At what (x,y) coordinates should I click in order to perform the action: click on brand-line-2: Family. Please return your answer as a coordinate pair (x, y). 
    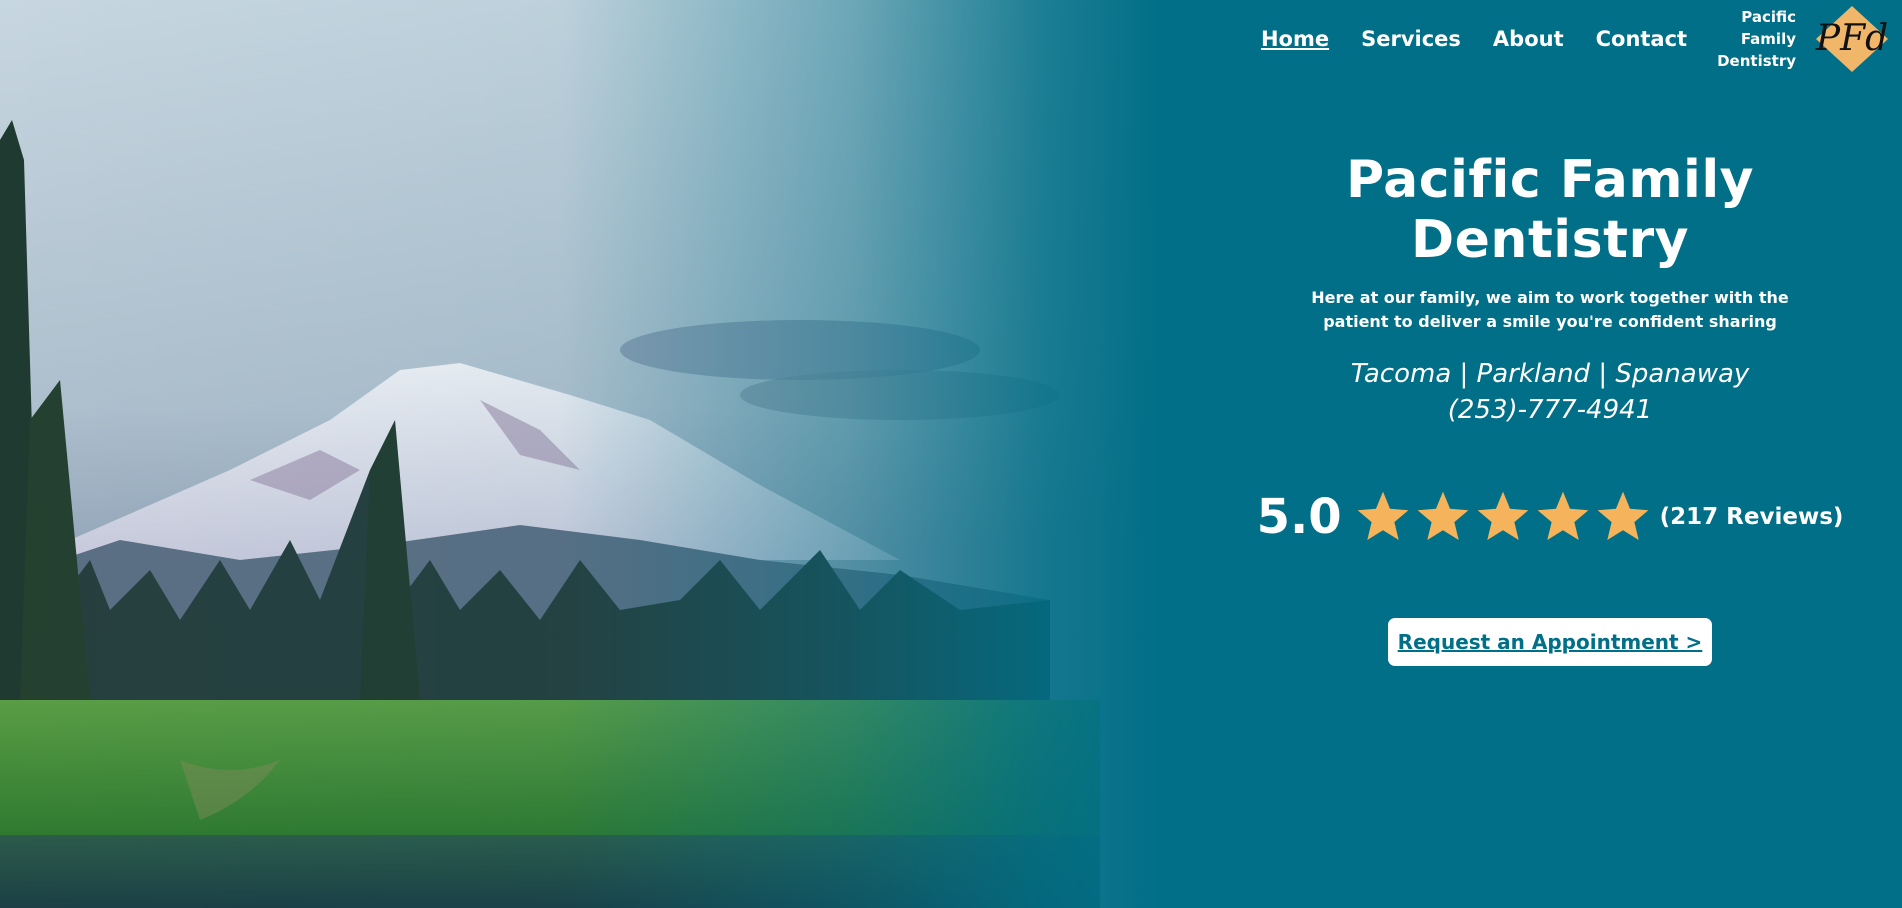
    Looking at the image, I should click on (1768, 39).